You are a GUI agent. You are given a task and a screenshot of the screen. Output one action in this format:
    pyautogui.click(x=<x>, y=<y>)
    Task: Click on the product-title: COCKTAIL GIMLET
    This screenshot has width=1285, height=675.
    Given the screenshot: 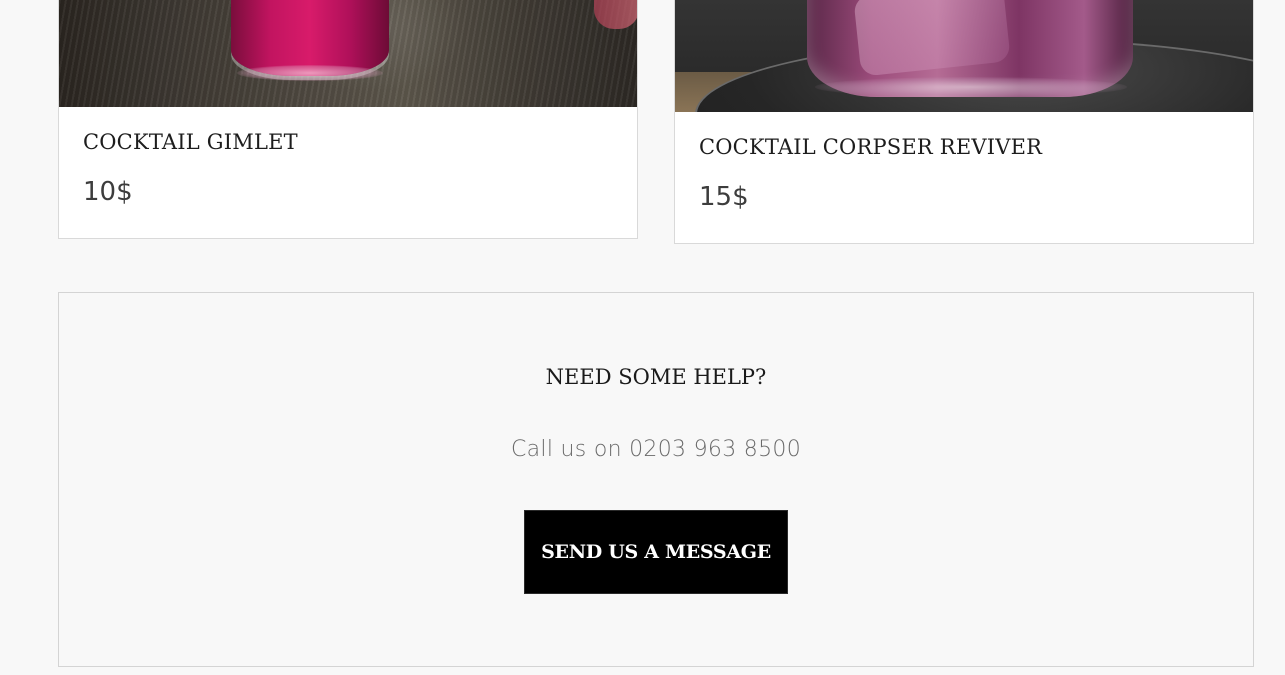 What is the action you would take?
    pyautogui.click(x=190, y=142)
    